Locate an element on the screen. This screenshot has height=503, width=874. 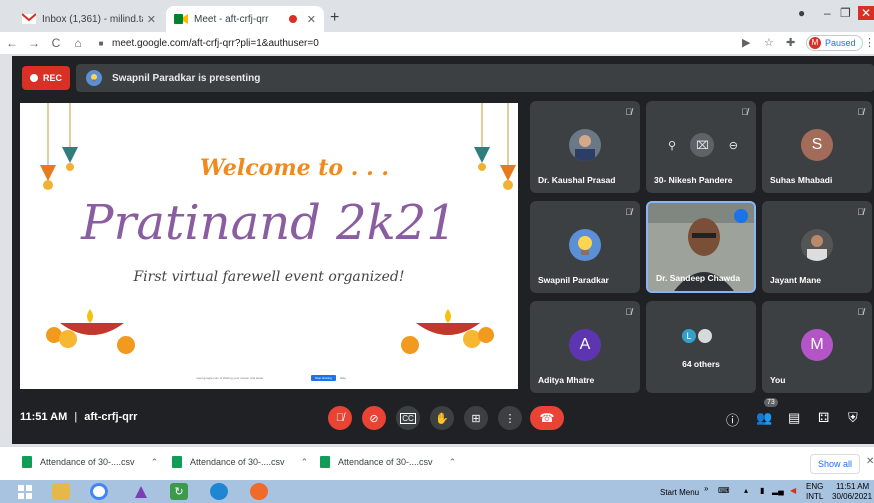
app-icon is located at coordinates (141, 491).